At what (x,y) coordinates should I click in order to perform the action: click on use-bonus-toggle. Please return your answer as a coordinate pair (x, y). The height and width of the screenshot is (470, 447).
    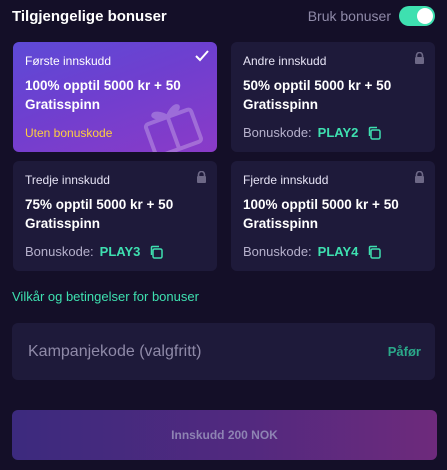
    Looking at the image, I should click on (417, 16).